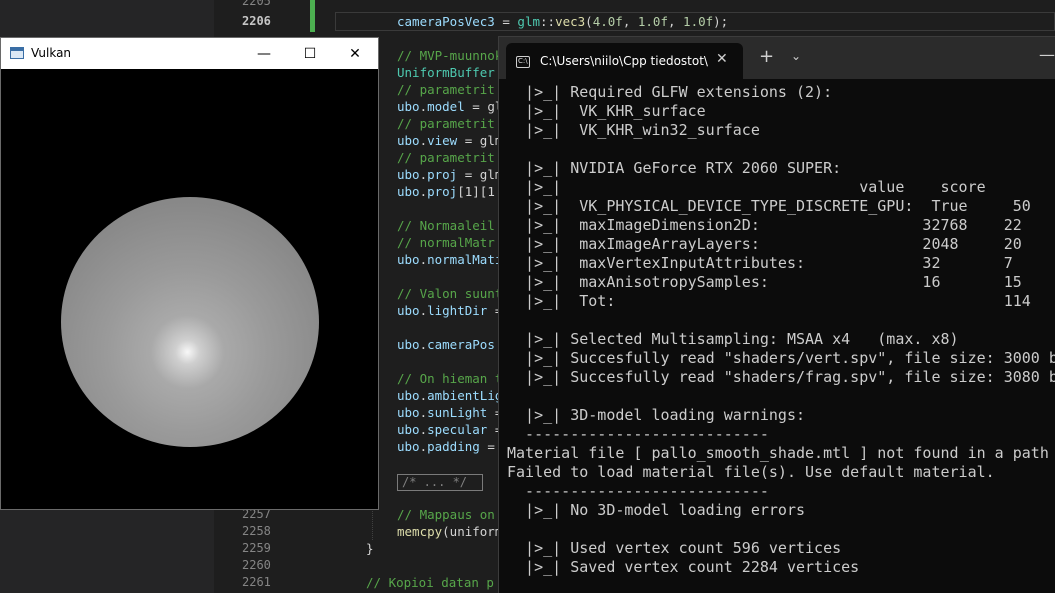 The width and height of the screenshot is (1055, 593). What do you see at coordinates (607, 21) in the screenshot?
I see `code-token: 4.0f` at bounding box center [607, 21].